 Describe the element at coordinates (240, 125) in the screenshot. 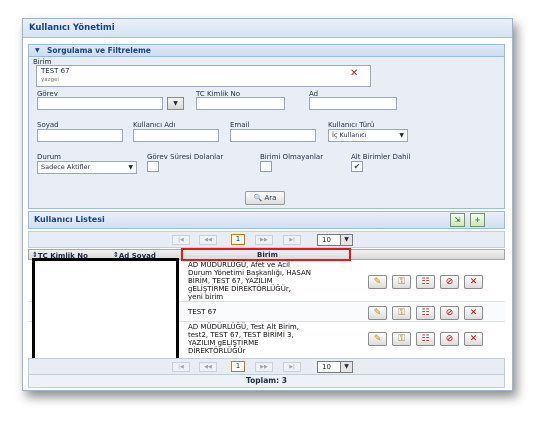

I see `email-label: Email` at that location.